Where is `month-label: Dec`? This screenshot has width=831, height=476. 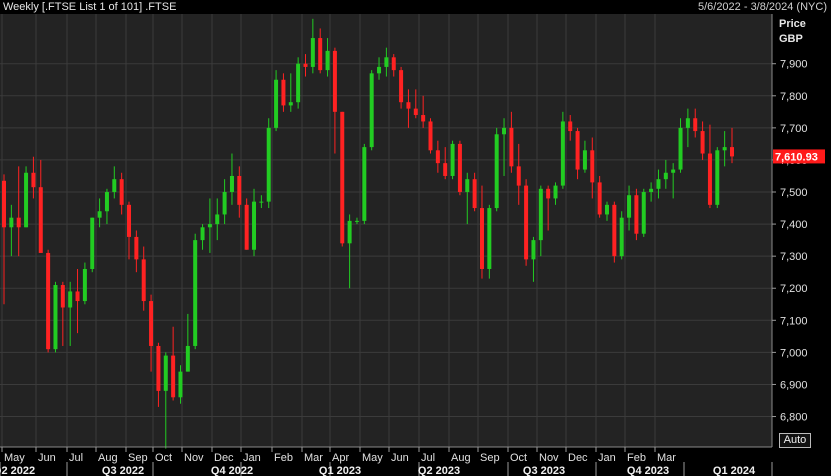 month-label: Dec is located at coordinates (224, 458).